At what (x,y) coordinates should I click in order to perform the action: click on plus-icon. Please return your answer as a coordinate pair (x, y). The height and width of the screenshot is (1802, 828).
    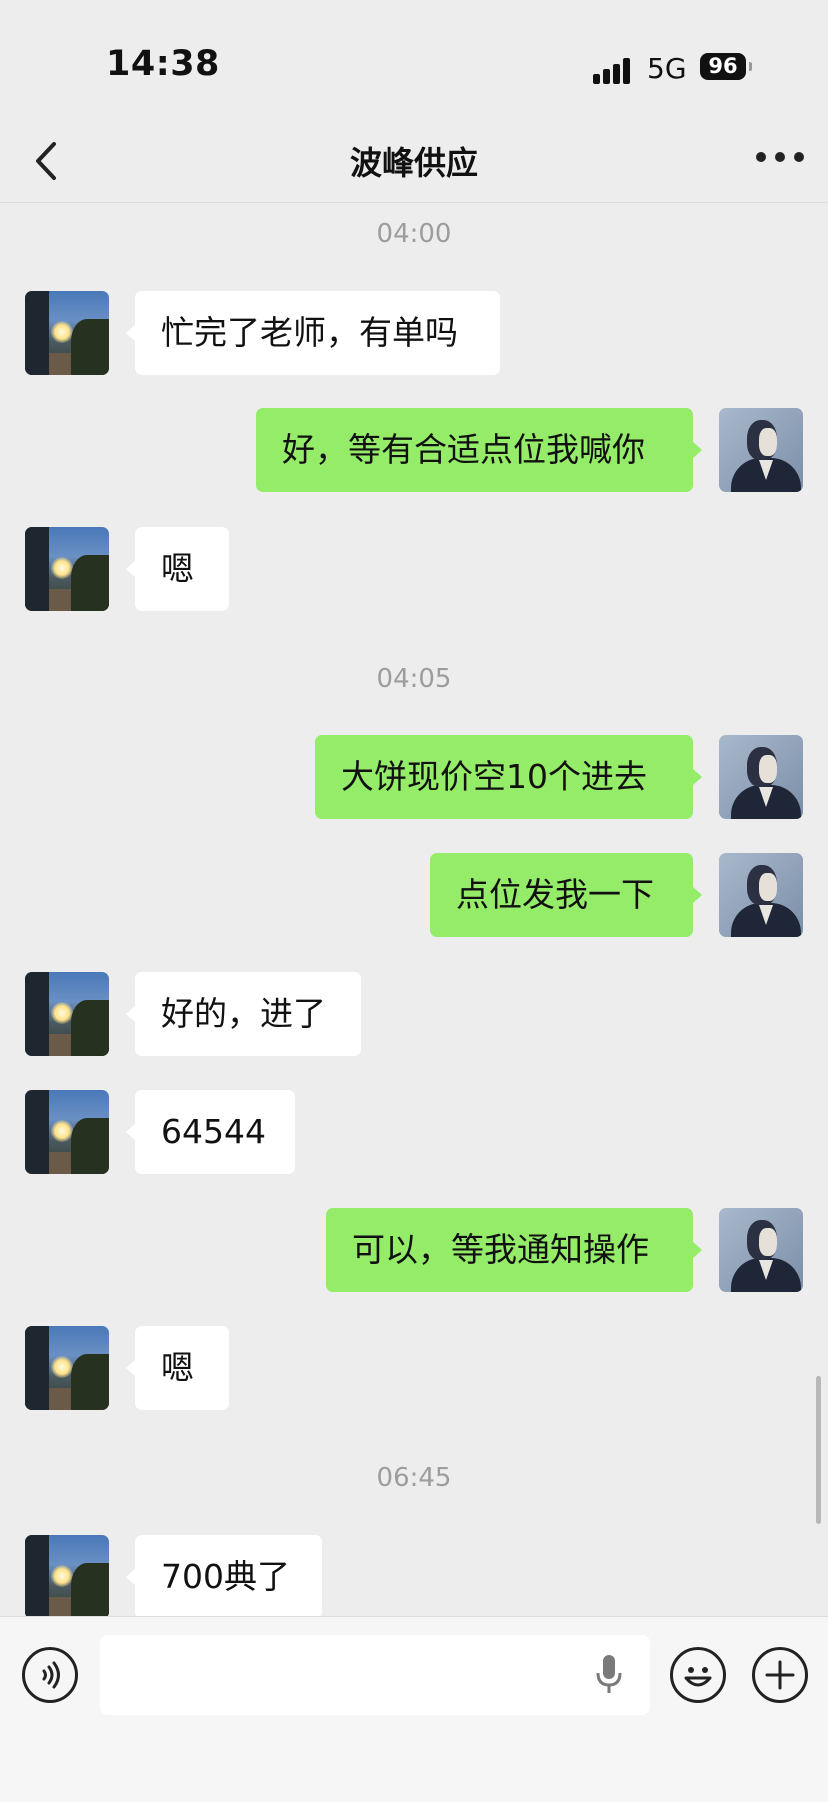
    Looking at the image, I should click on (780, 1675).